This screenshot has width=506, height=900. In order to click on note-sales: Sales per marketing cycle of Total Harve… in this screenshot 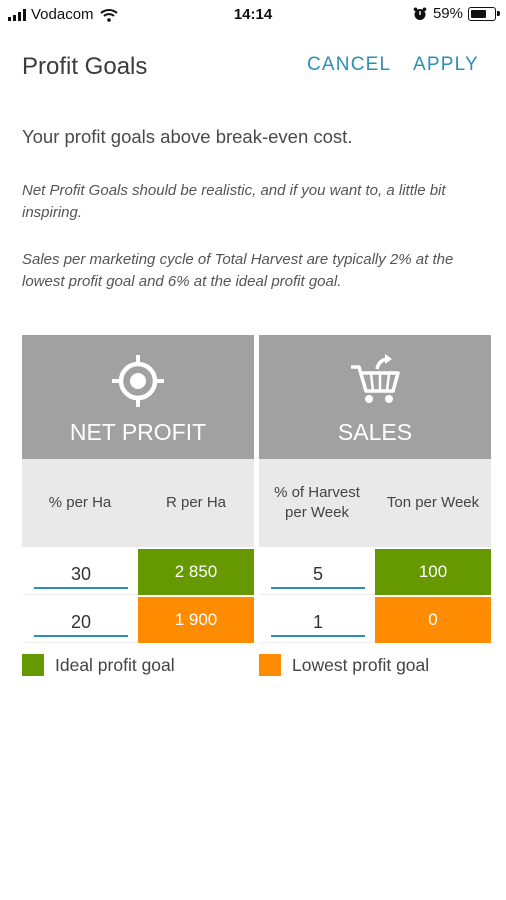, I will do `click(238, 270)`.